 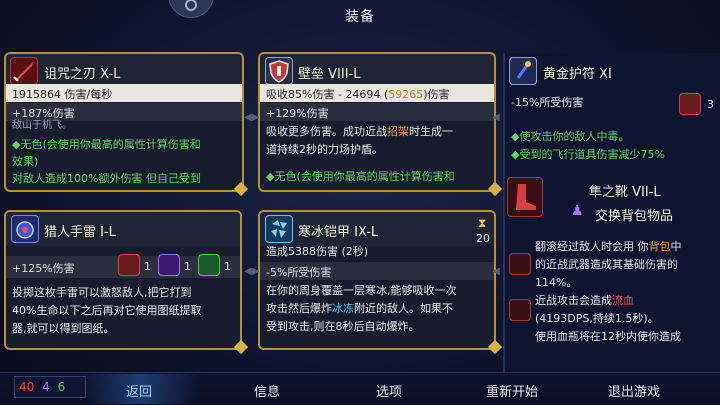 I want to click on boots-desc-line: 的近战武器造成其基础伤害的, so click(x=606, y=264).